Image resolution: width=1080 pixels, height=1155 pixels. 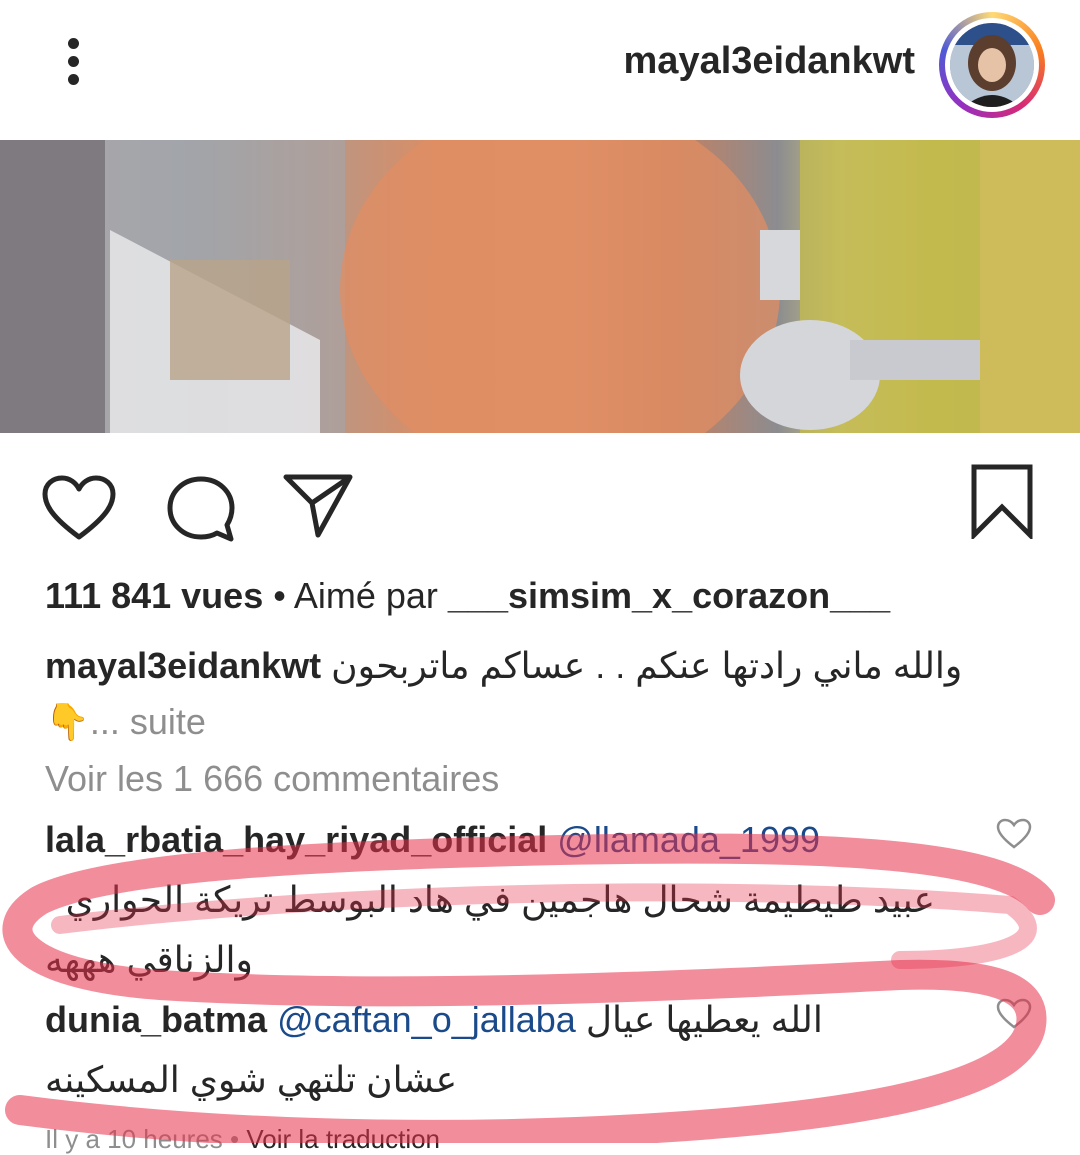 I want to click on avatar-photo, so click(x=992, y=65).